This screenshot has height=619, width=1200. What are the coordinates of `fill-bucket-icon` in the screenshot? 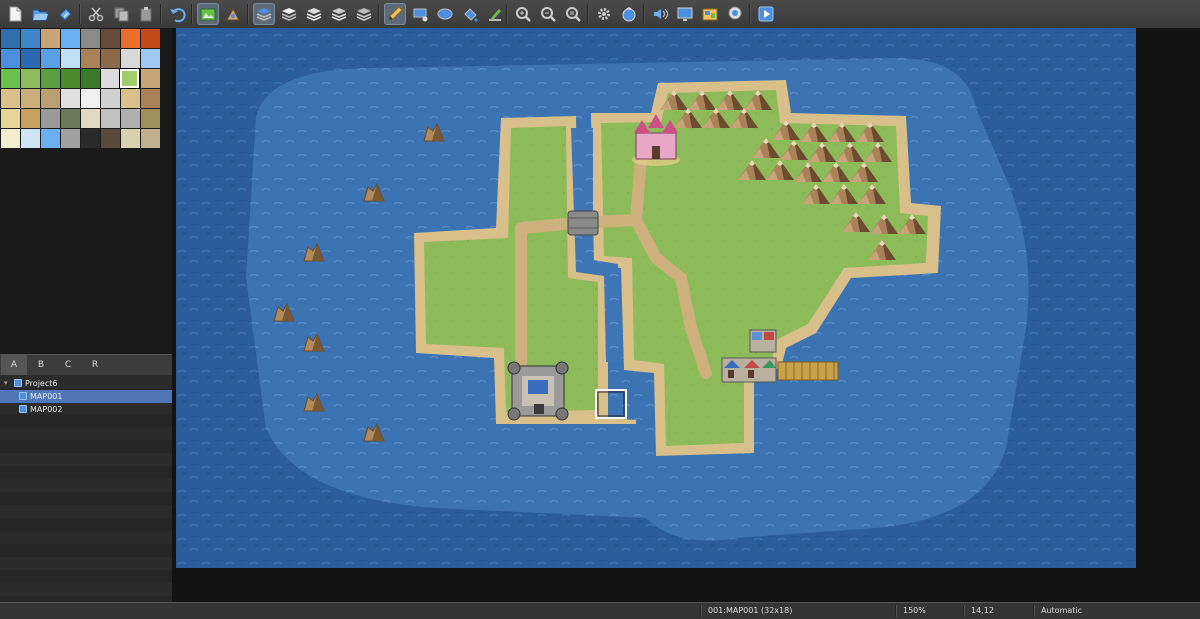 It's located at (471, 15).